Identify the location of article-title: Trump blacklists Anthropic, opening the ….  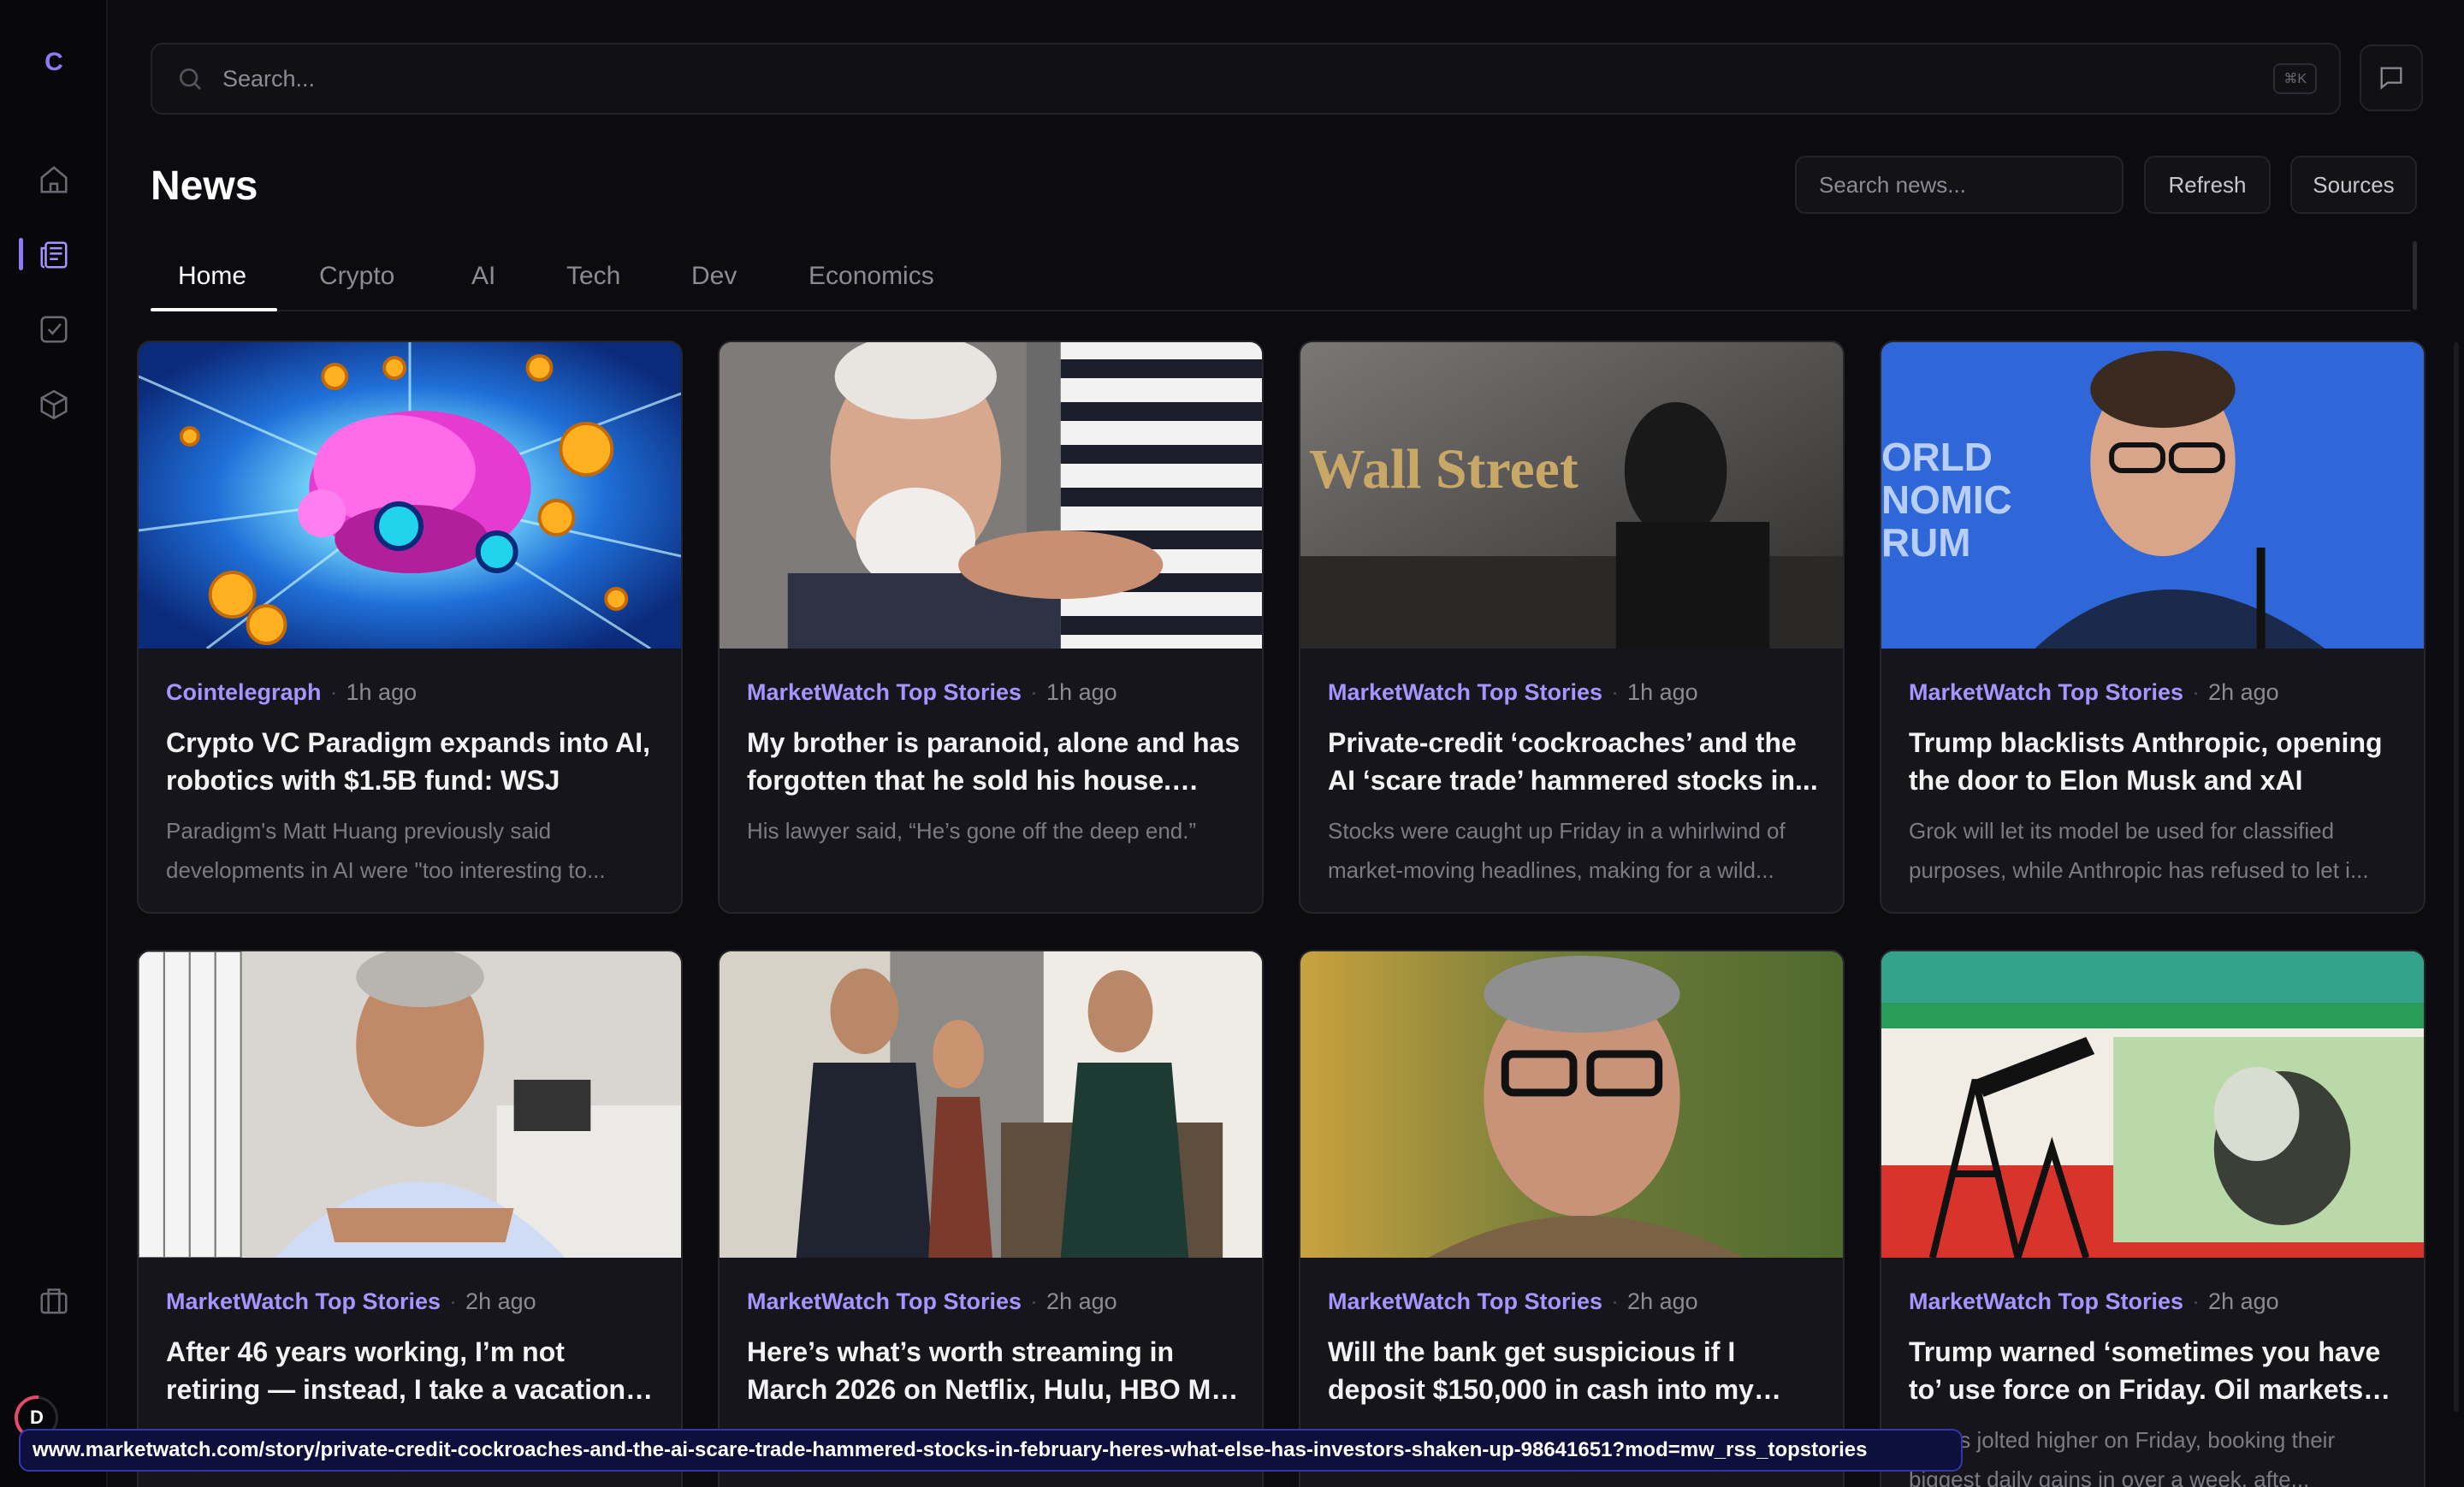
(2157, 761).